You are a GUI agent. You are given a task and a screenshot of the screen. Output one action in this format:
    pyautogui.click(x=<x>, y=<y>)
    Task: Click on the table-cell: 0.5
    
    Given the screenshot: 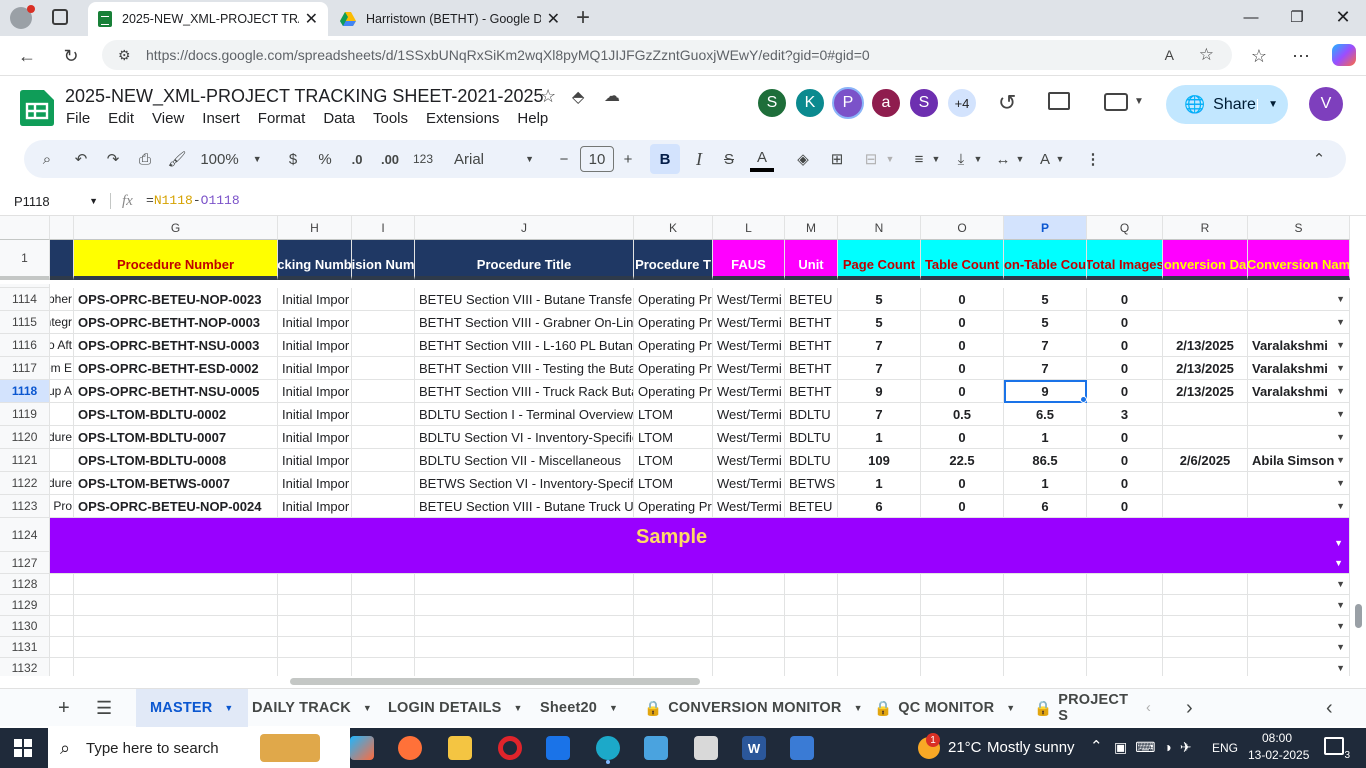 What is the action you would take?
    pyautogui.click(x=962, y=414)
    